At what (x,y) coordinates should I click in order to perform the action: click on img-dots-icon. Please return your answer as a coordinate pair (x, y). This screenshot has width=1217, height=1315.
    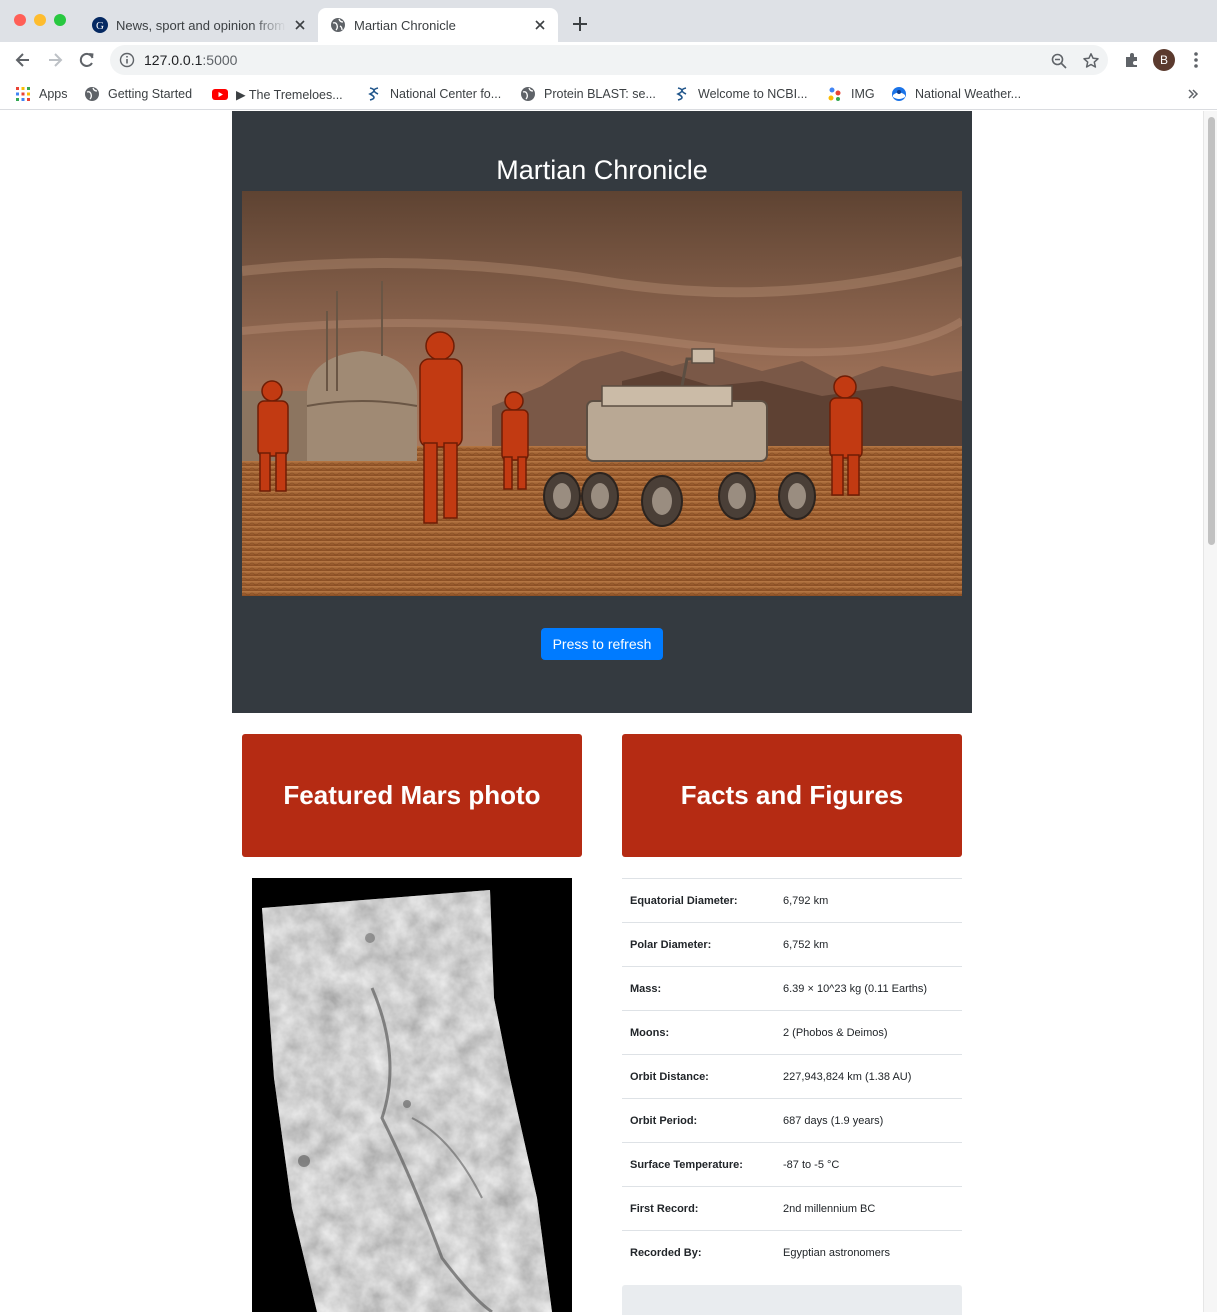
    Looking at the image, I should click on (834, 94).